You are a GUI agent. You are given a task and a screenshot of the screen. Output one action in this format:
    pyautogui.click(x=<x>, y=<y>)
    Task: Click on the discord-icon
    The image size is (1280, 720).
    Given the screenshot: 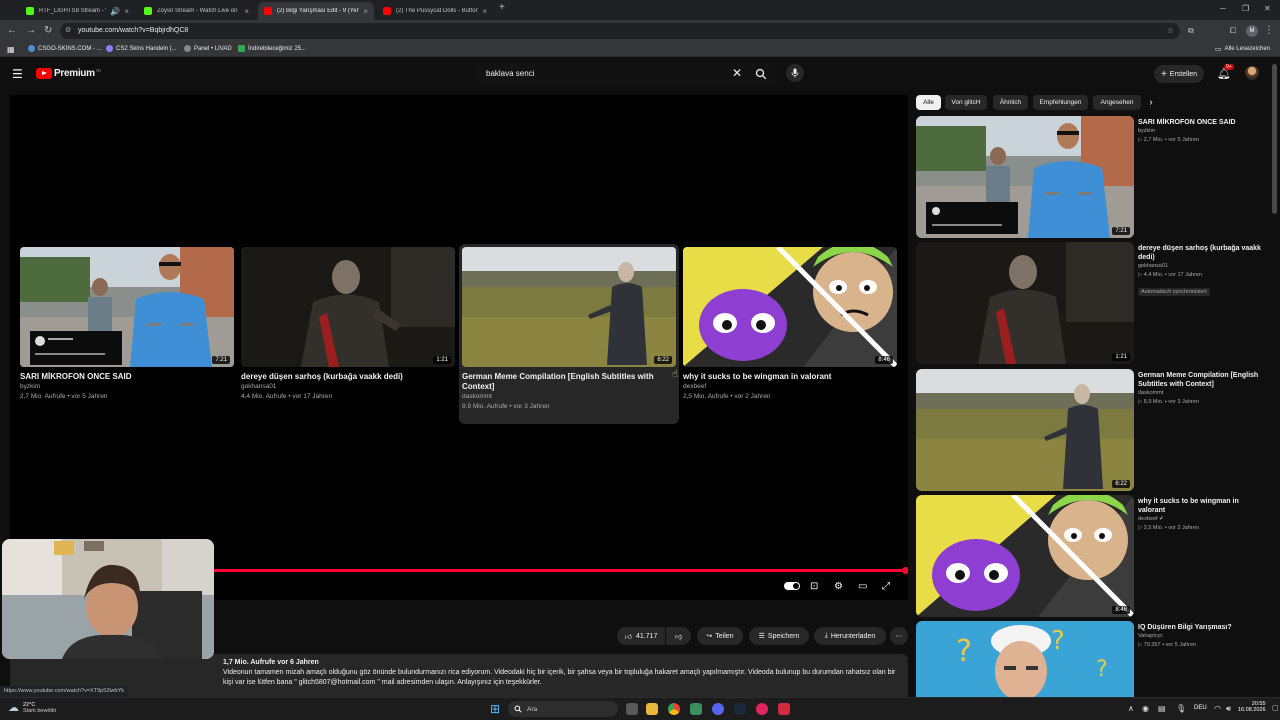 What is the action you would take?
    pyautogui.click(x=718, y=709)
    